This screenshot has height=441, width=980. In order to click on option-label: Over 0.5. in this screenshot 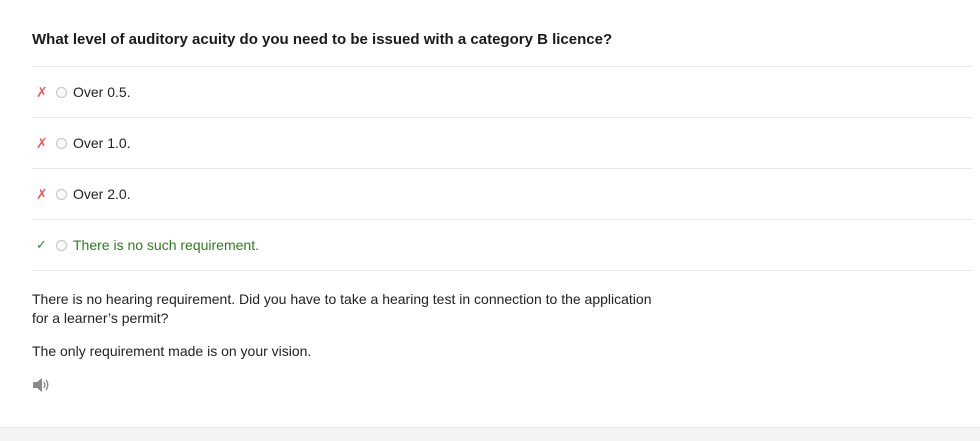, I will do `click(102, 92)`.